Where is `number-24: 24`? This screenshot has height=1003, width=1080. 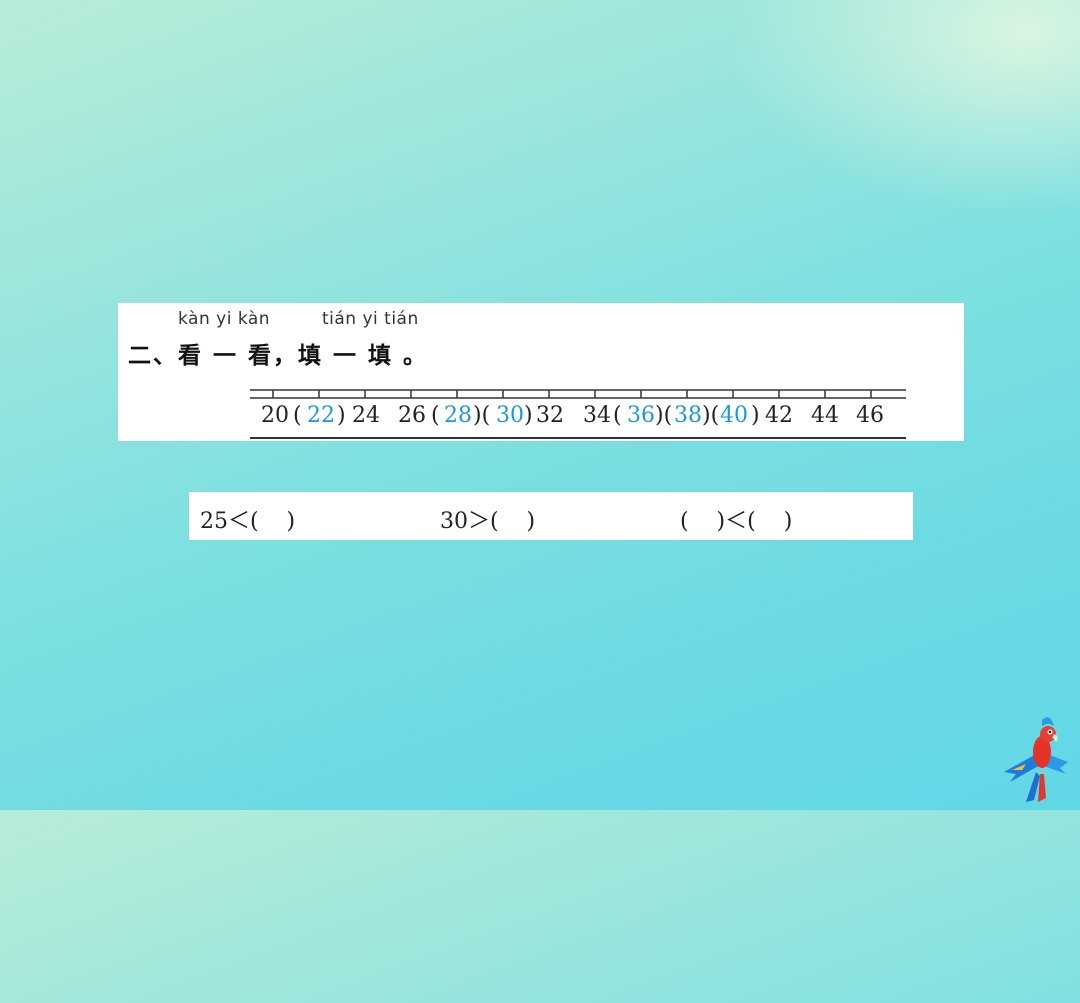
number-24: 24 is located at coordinates (366, 415).